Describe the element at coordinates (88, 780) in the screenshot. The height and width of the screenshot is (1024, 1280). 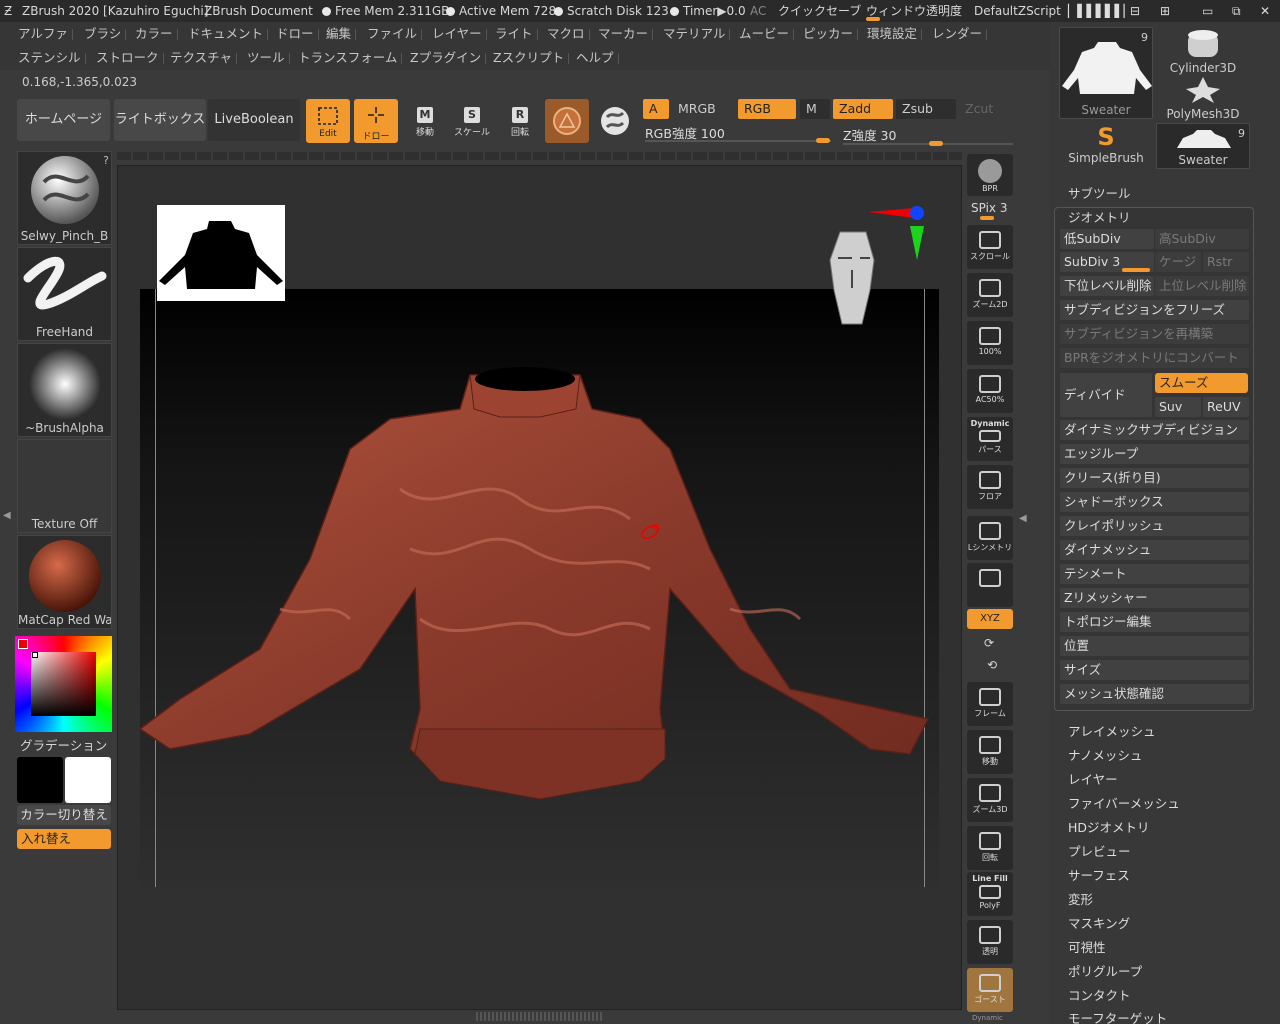
I see `secondary-color-swatch` at that location.